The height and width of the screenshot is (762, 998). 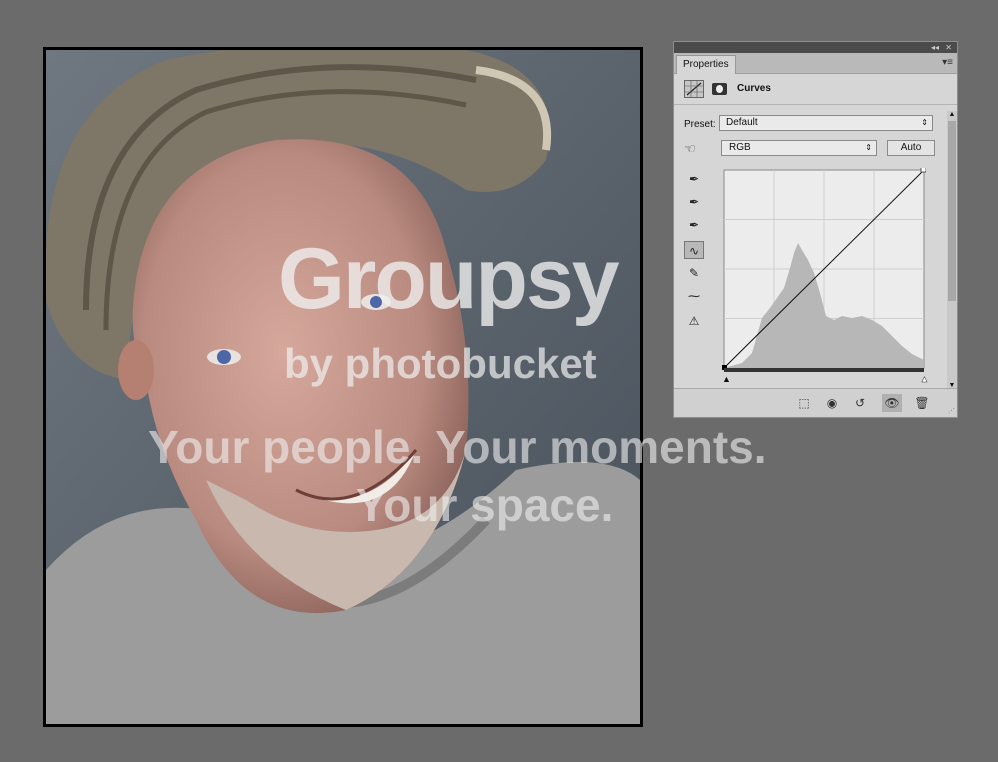 What do you see at coordinates (952, 211) in the screenshot?
I see `scroll-thumb` at bounding box center [952, 211].